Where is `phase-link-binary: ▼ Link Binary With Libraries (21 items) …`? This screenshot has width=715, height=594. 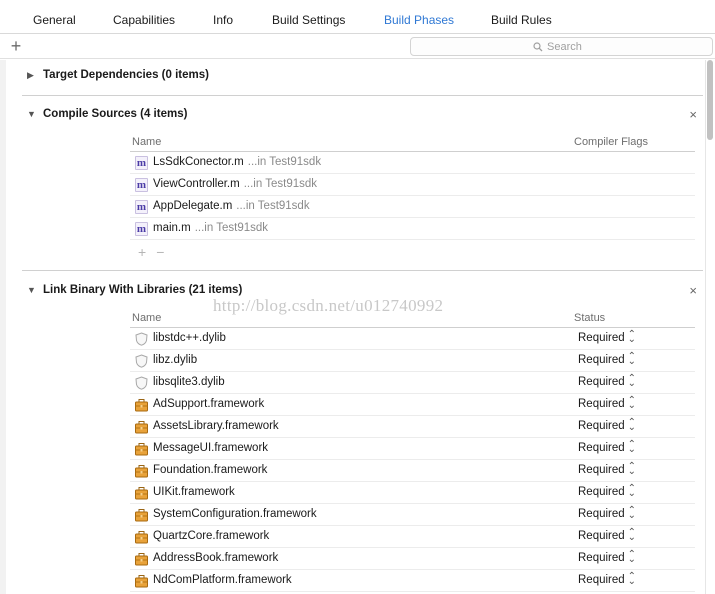 phase-link-binary: ▼ Link Binary With Libraries (21 items) … is located at coordinates (362, 291).